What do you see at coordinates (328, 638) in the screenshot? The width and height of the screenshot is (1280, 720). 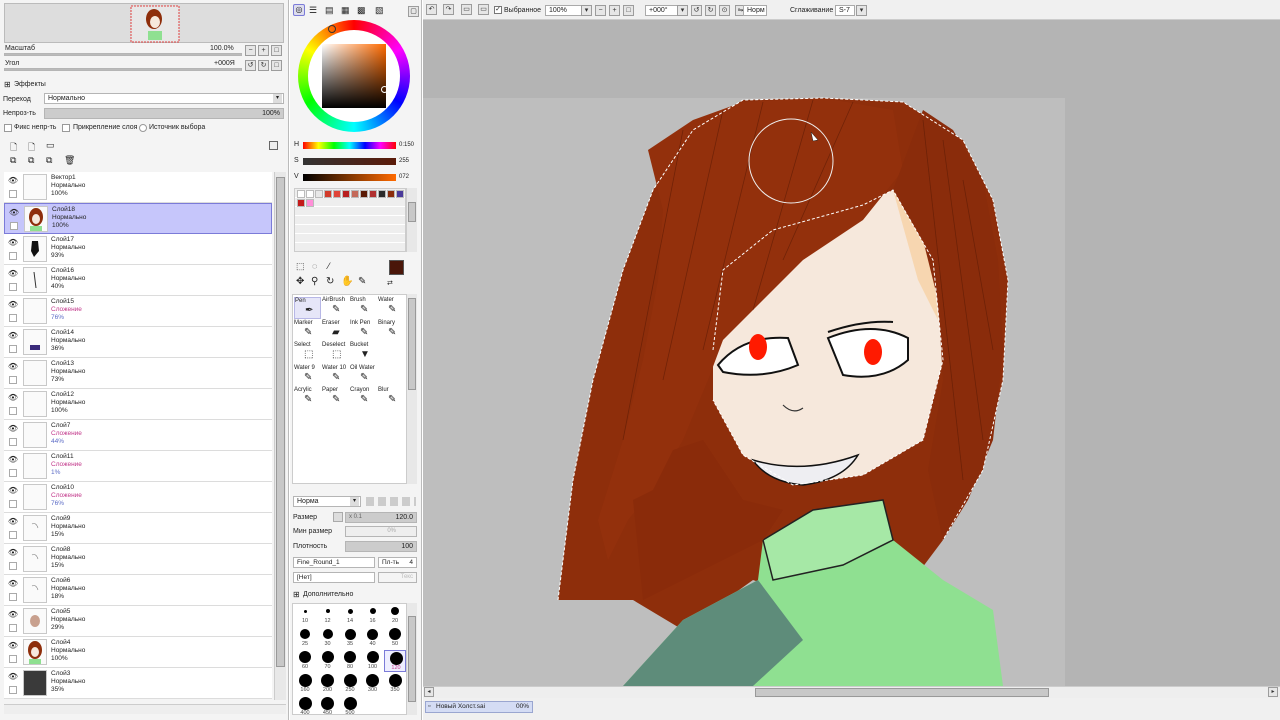 I see `brush-size-cell: 30` at bounding box center [328, 638].